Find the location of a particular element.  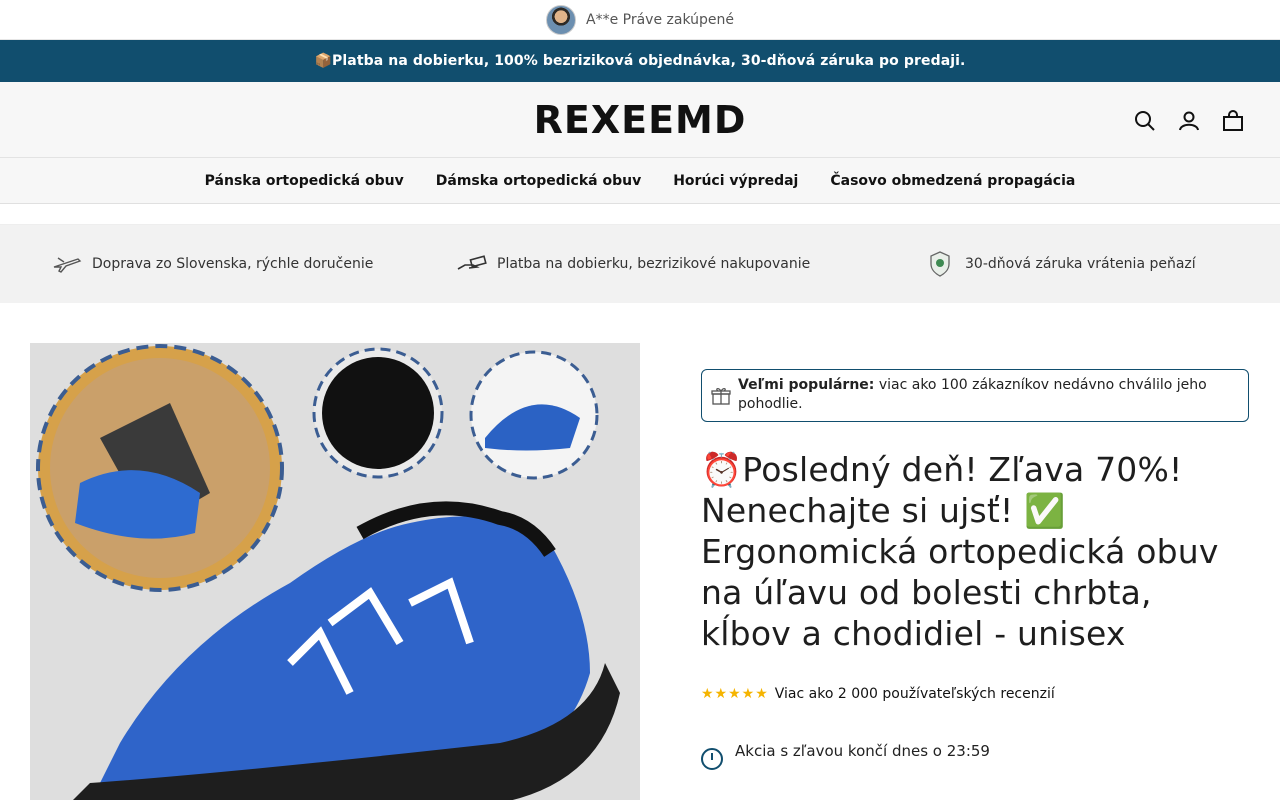

reviews-count: Viac ako 2 000 používateľských recenzií is located at coordinates (914, 694).